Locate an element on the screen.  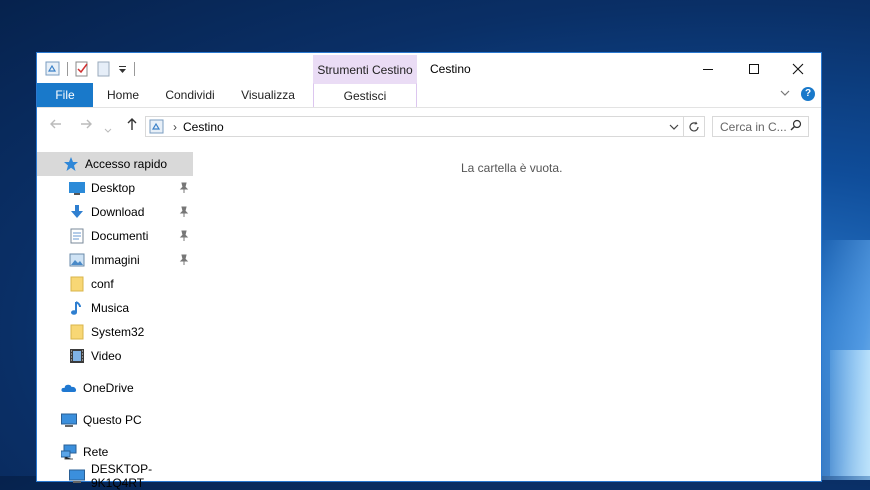
nav-item-label: conf is located at coordinates (102, 284).